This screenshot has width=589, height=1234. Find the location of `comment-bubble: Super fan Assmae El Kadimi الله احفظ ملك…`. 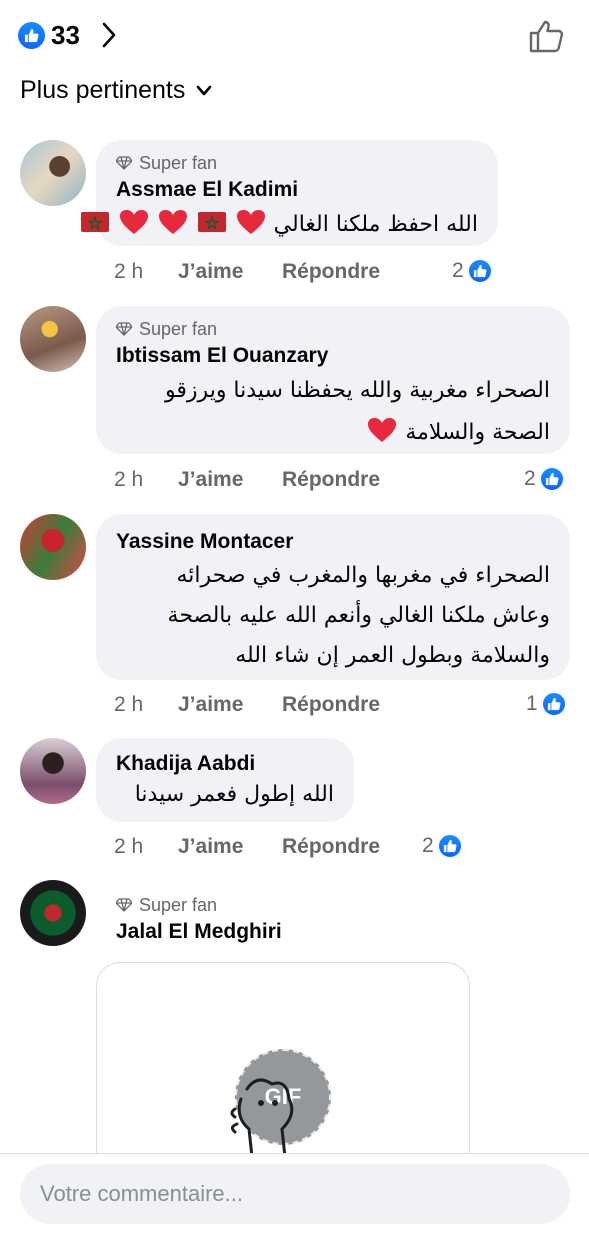

comment-bubble: Super fan Assmae El Kadimi الله احفظ ملك… is located at coordinates (289, 193).